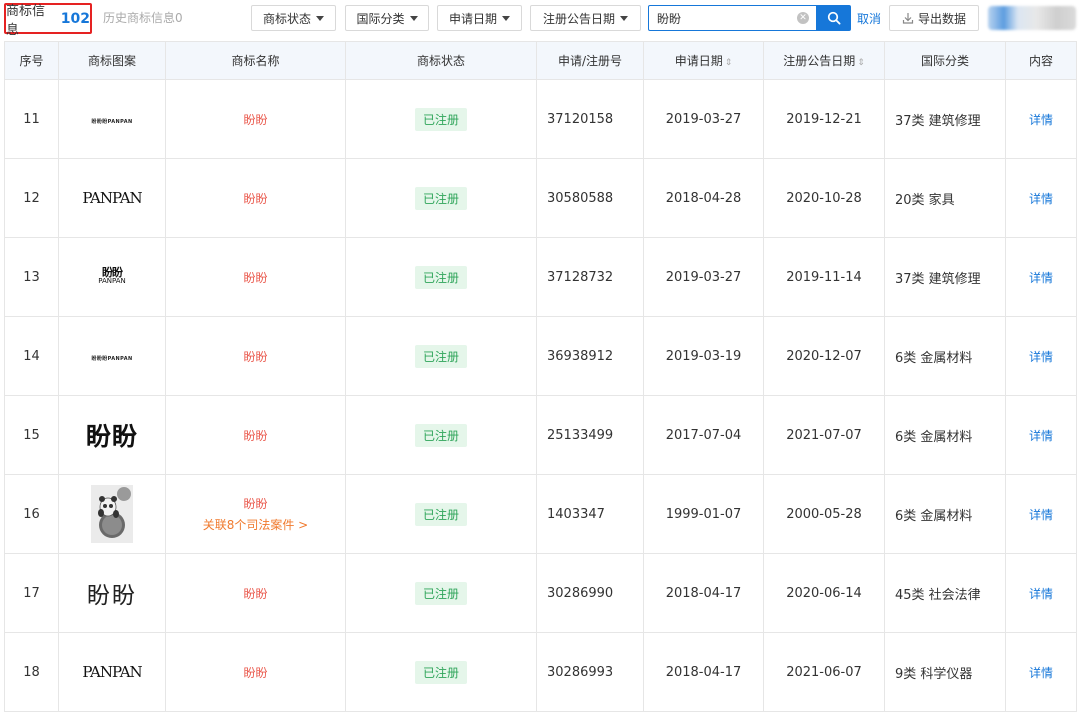 Image resolution: width=1080 pixels, height=712 pixels. I want to click on trademark-name: 盼盼, so click(255, 435).